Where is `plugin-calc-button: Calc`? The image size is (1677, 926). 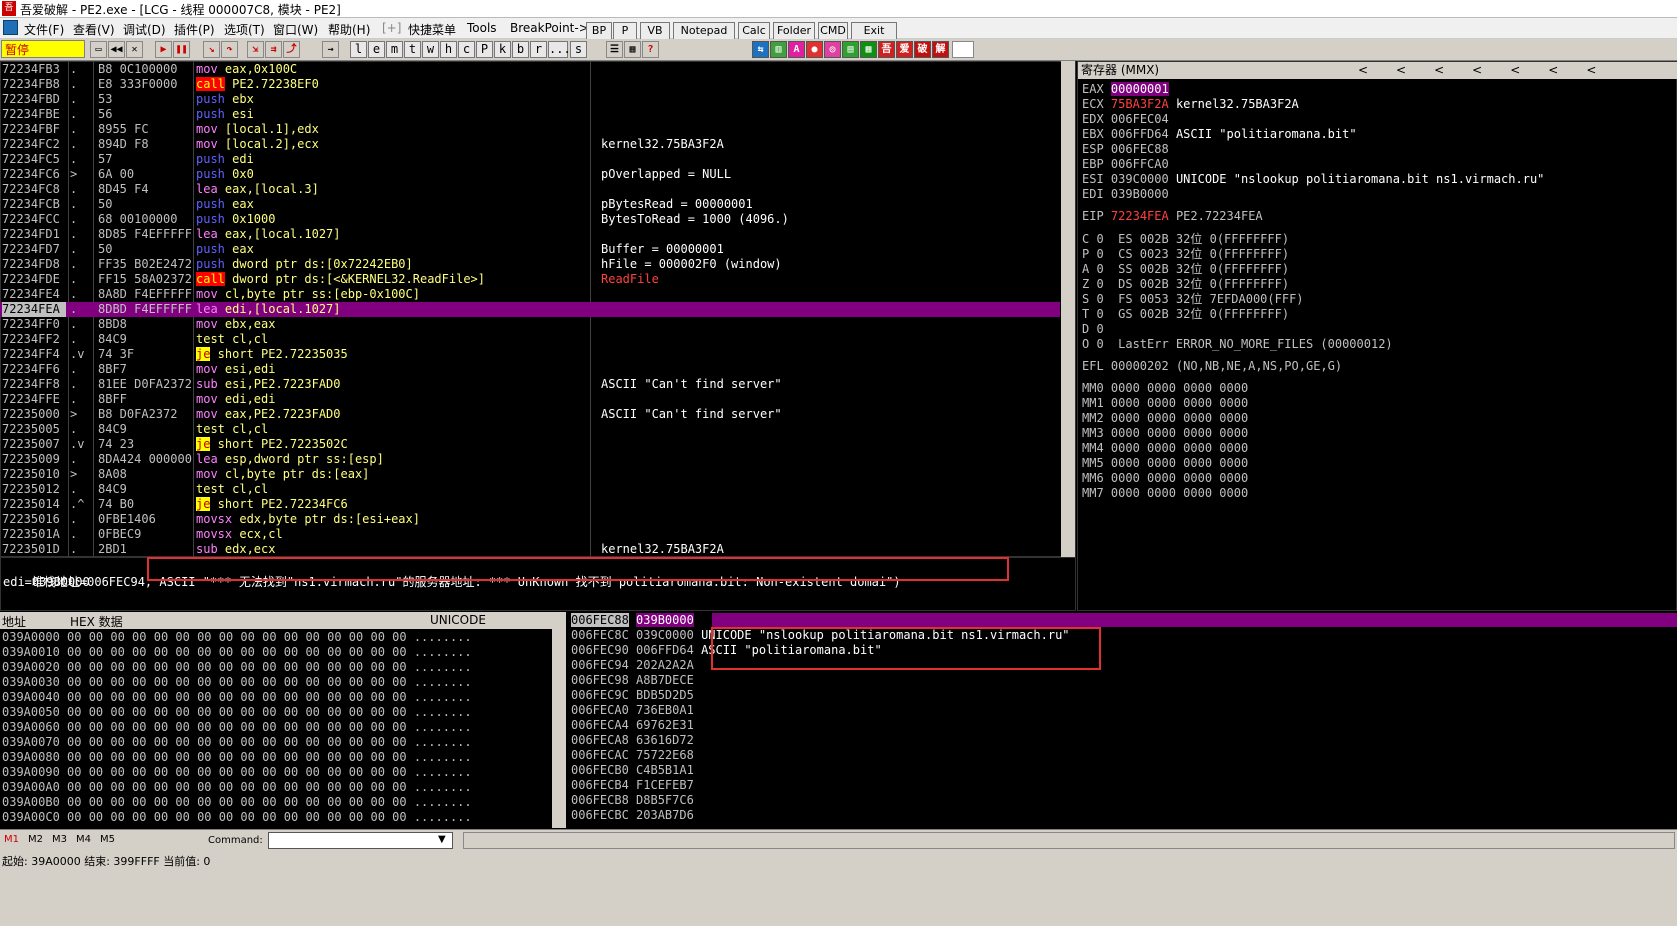
plugin-calc-button: Calc is located at coordinates (754, 31).